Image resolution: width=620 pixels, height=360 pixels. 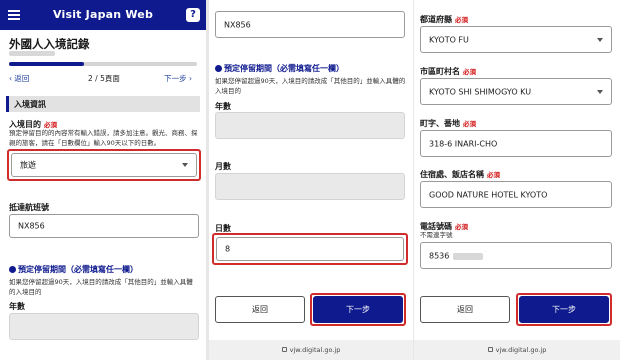 I want to click on hotel-label-text: 住宿處、飯店名稱, so click(x=452, y=174).